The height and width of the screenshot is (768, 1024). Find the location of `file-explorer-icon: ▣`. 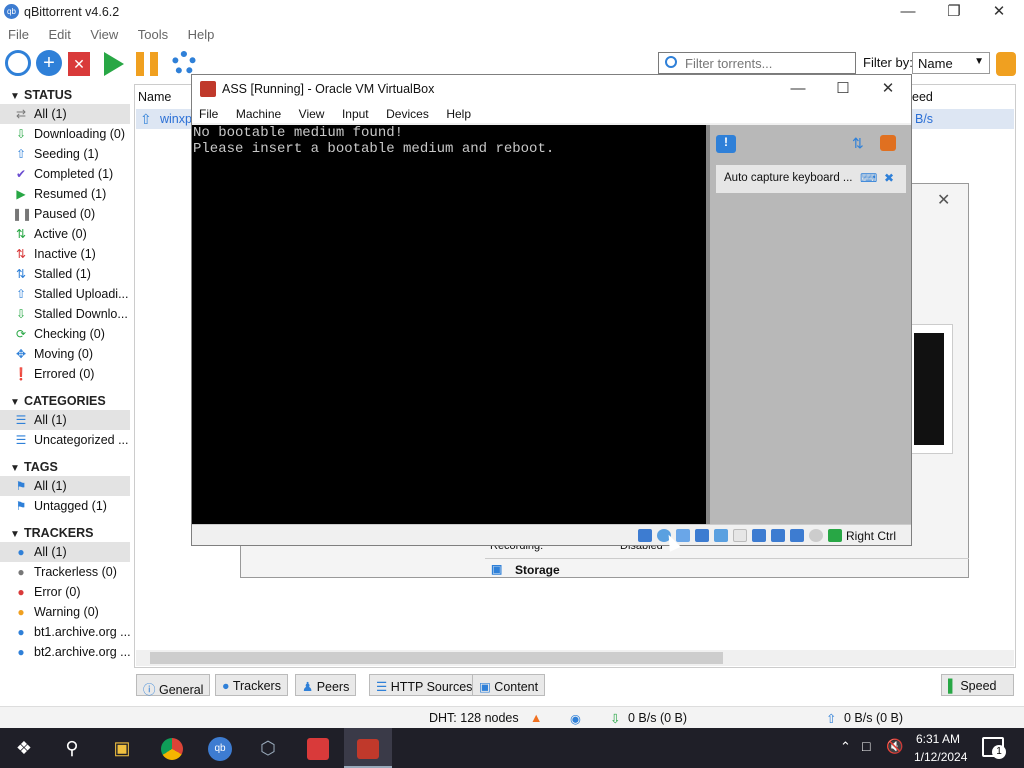

file-explorer-icon: ▣ is located at coordinates (122, 748).